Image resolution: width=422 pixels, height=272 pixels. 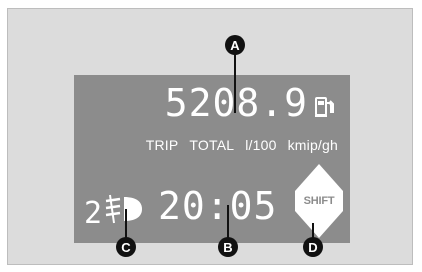 What do you see at coordinates (313, 247) in the screenshot?
I see `callout-d: D` at bounding box center [313, 247].